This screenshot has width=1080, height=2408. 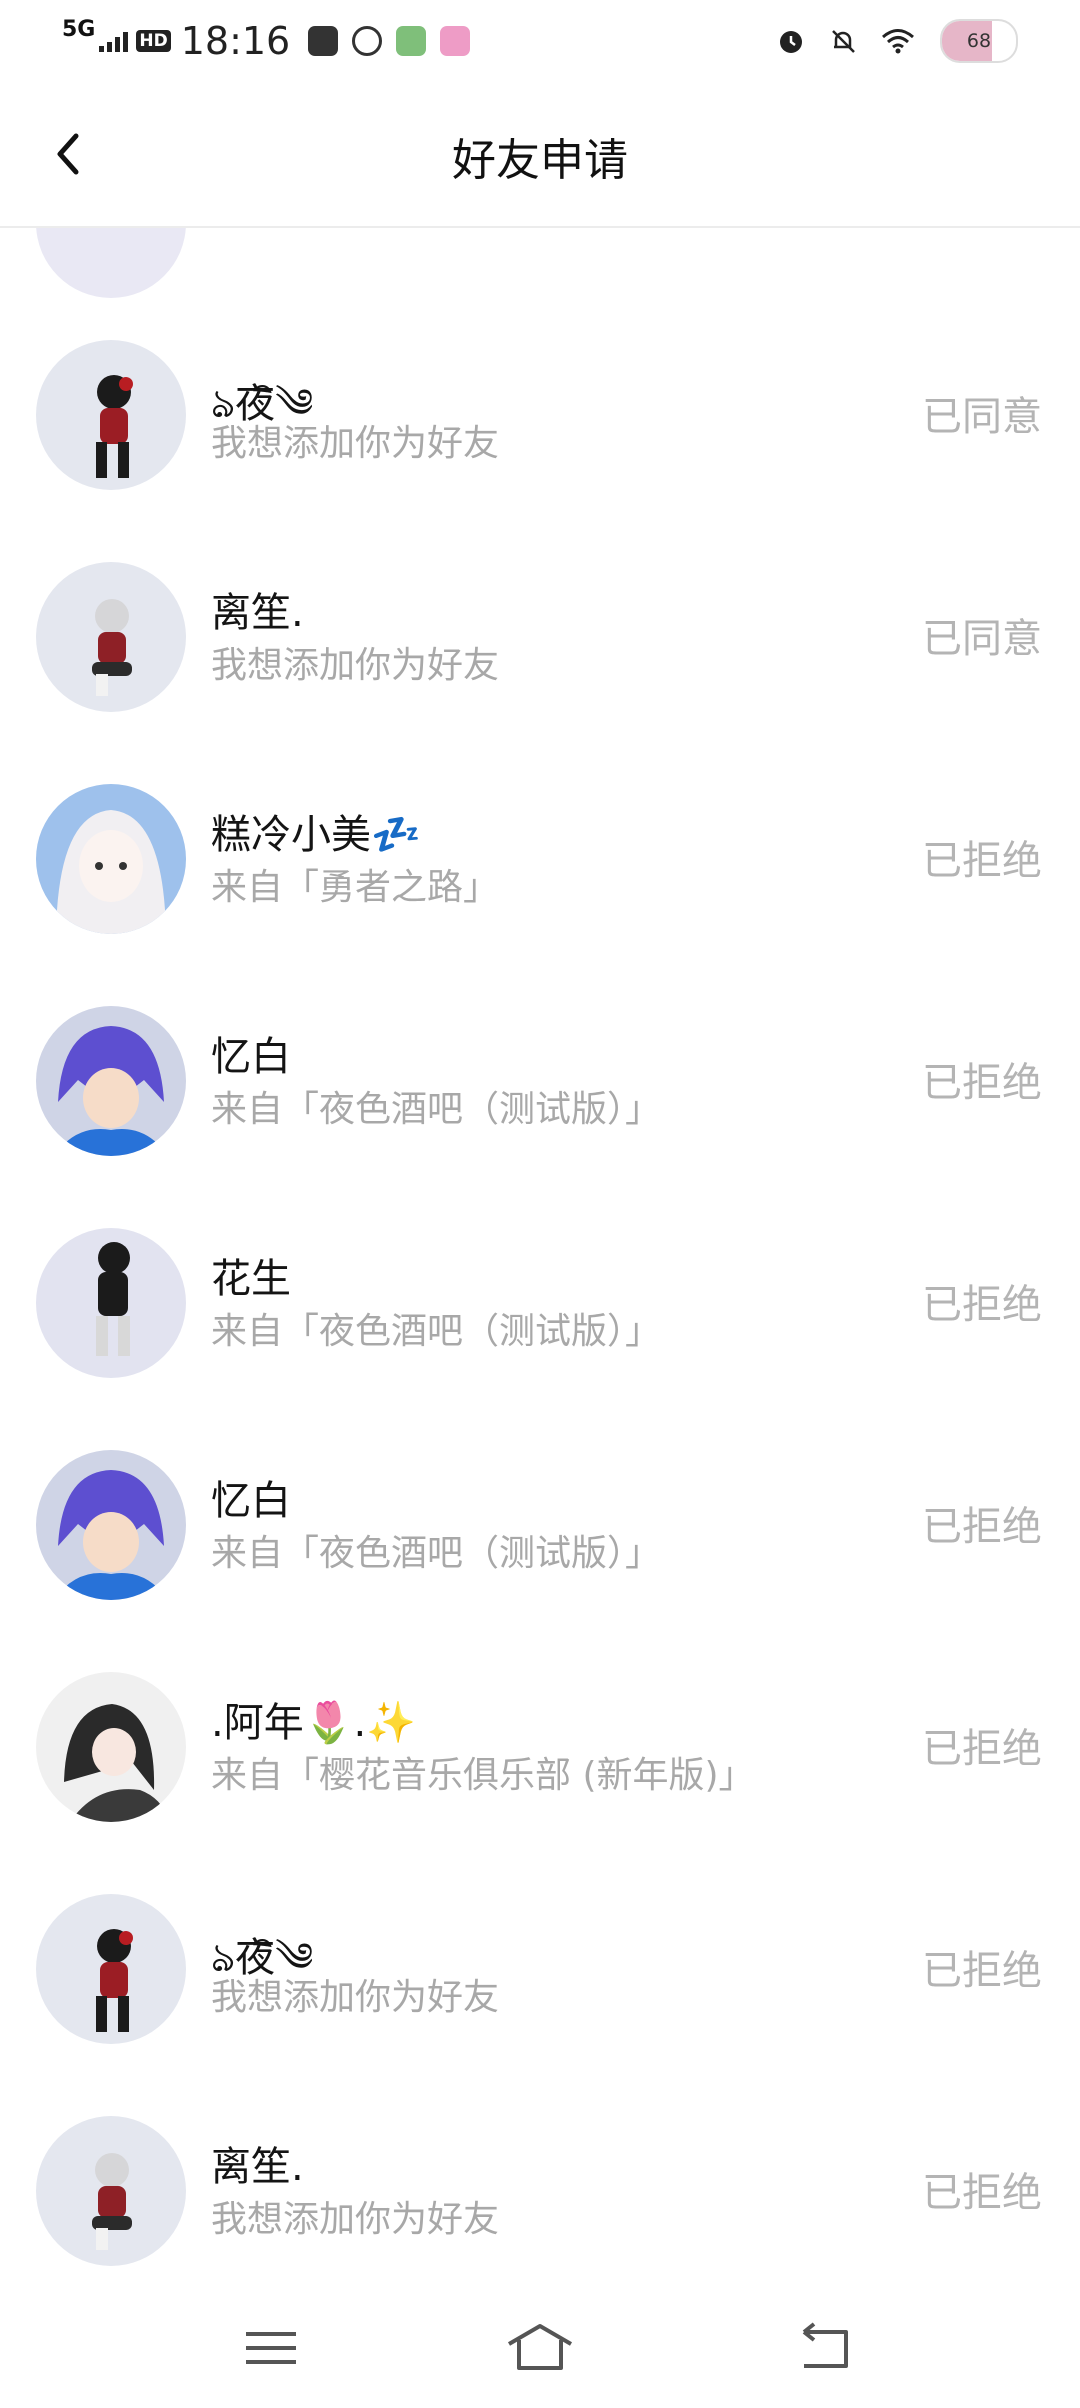 I want to click on alarm-icon, so click(x=791, y=42).